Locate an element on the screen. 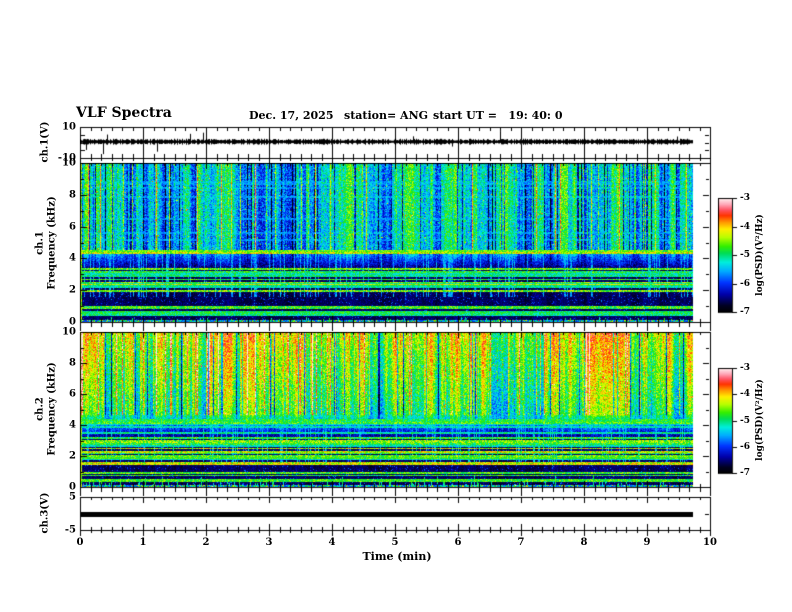 Image resolution: width=792 pixels, height=612 pixels. ch3-ytick: 5 is located at coordinates (72, 497).